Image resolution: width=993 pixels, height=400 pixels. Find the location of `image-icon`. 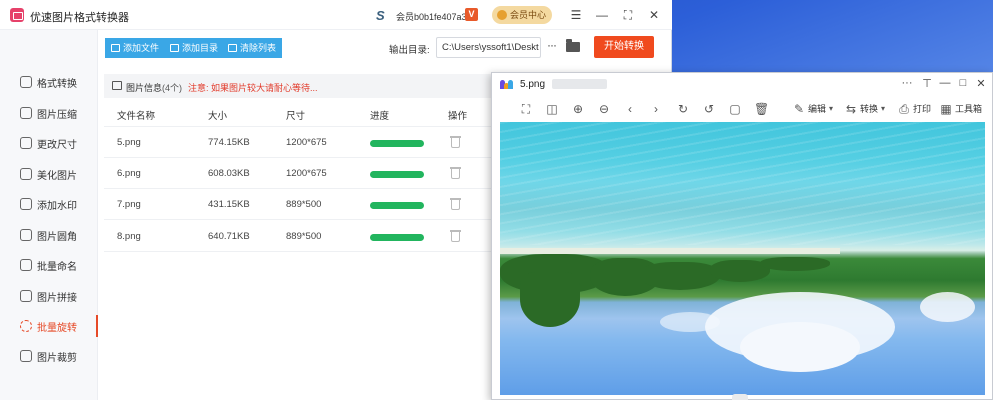

image-icon is located at coordinates (117, 85).